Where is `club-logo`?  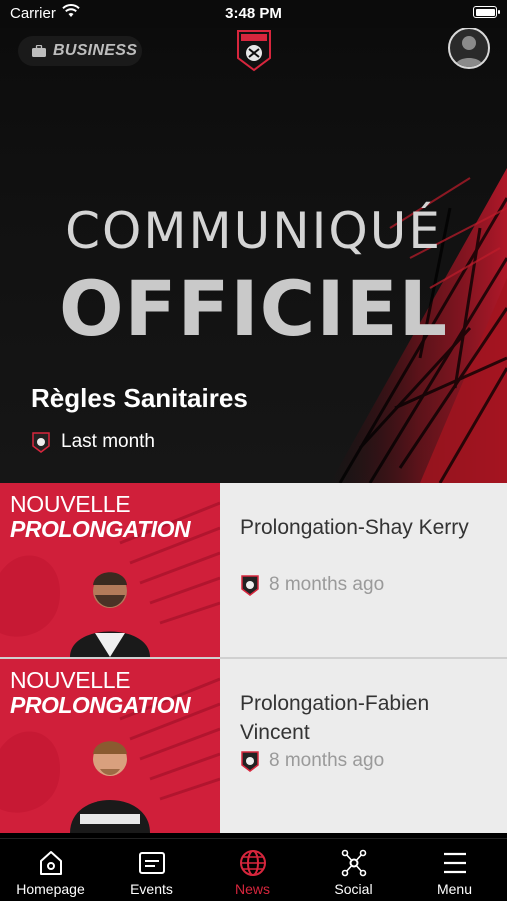
club-logo is located at coordinates (254, 50).